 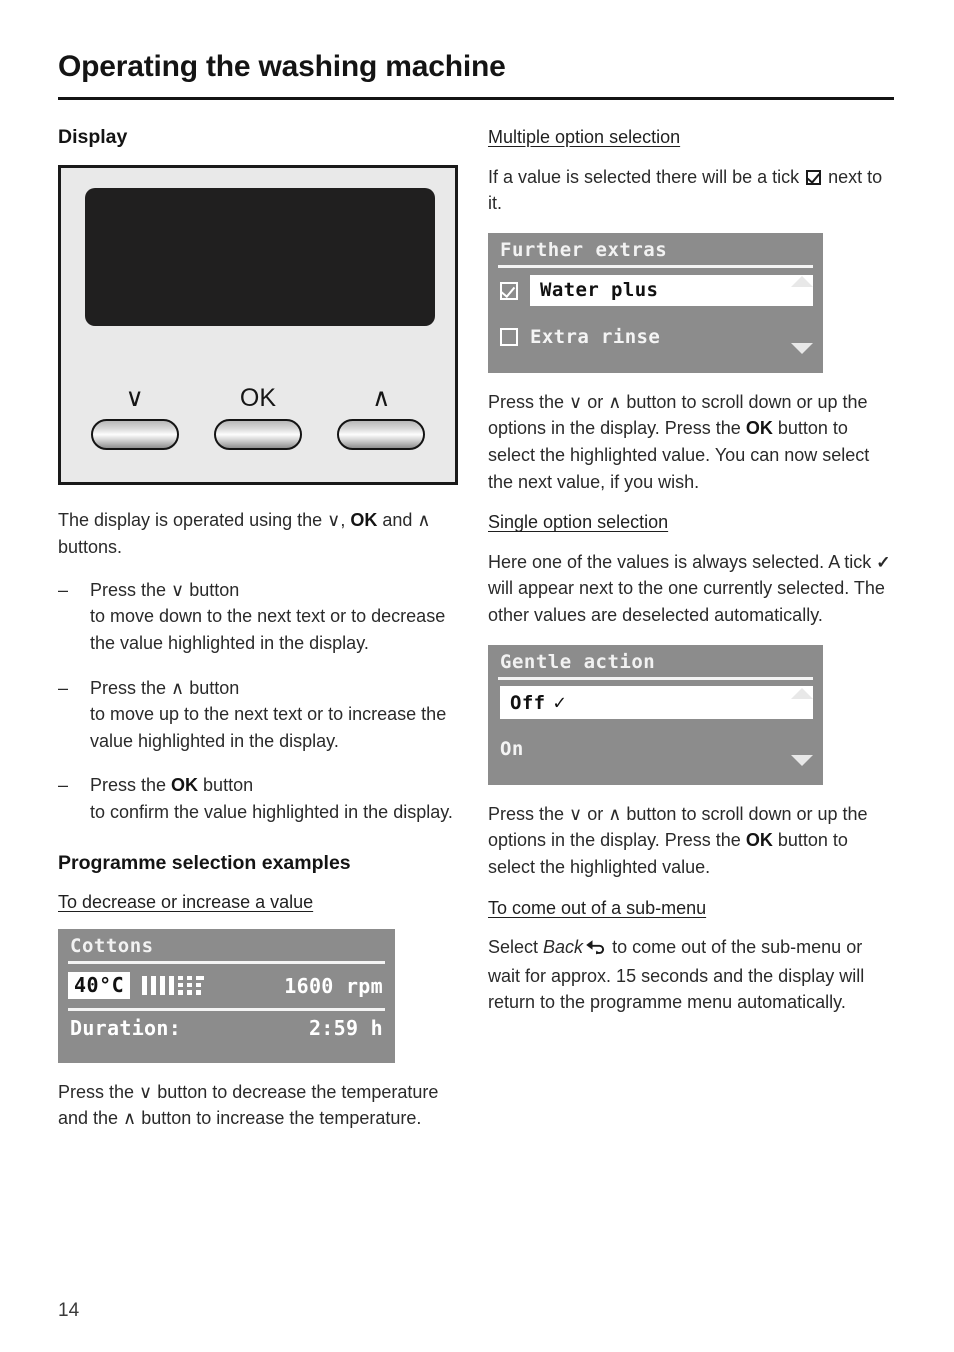 I want to click on further-extras-lcd-title: Further extras, so click(x=584, y=249).